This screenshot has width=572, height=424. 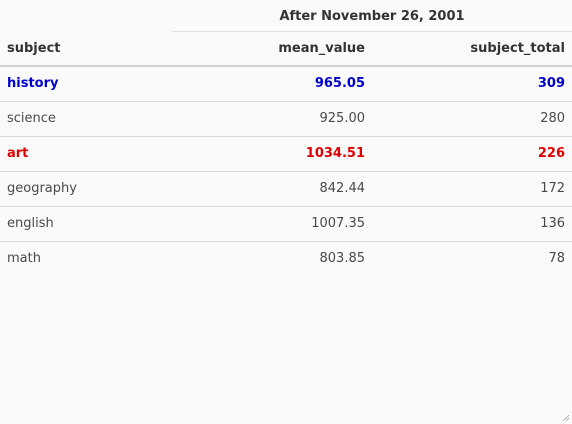 What do you see at coordinates (86, 16) in the screenshot?
I see `spanner-empty-cell` at bounding box center [86, 16].